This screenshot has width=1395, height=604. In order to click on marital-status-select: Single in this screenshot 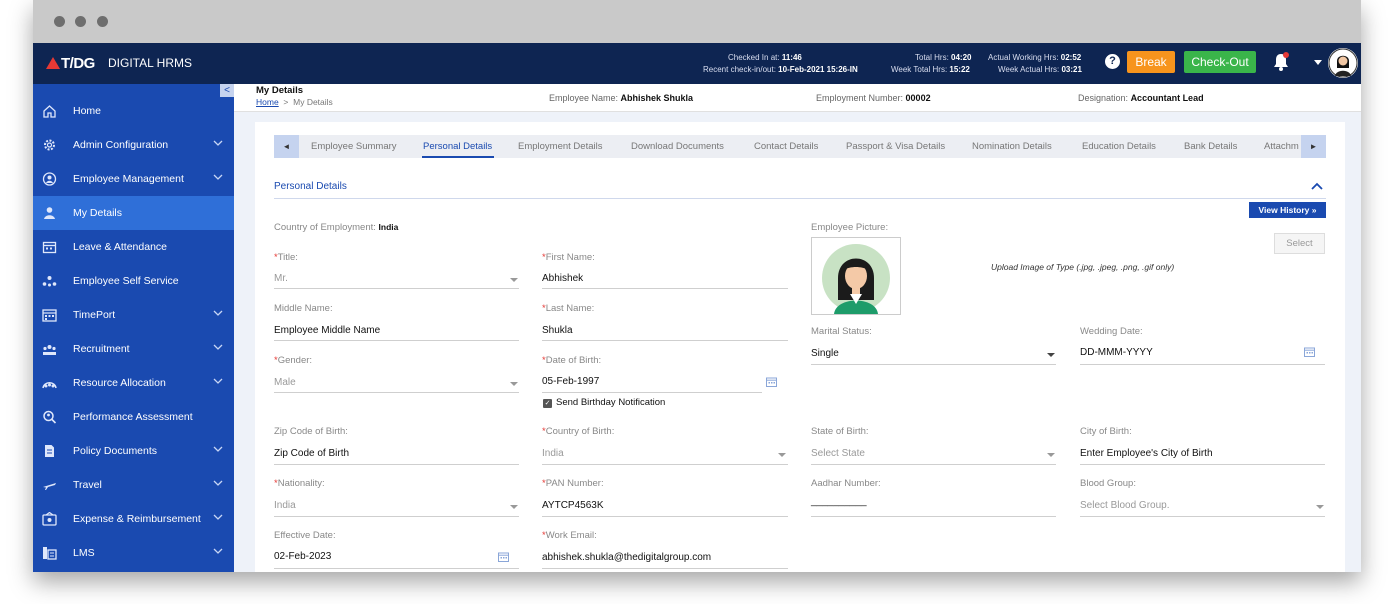, I will do `click(825, 353)`.